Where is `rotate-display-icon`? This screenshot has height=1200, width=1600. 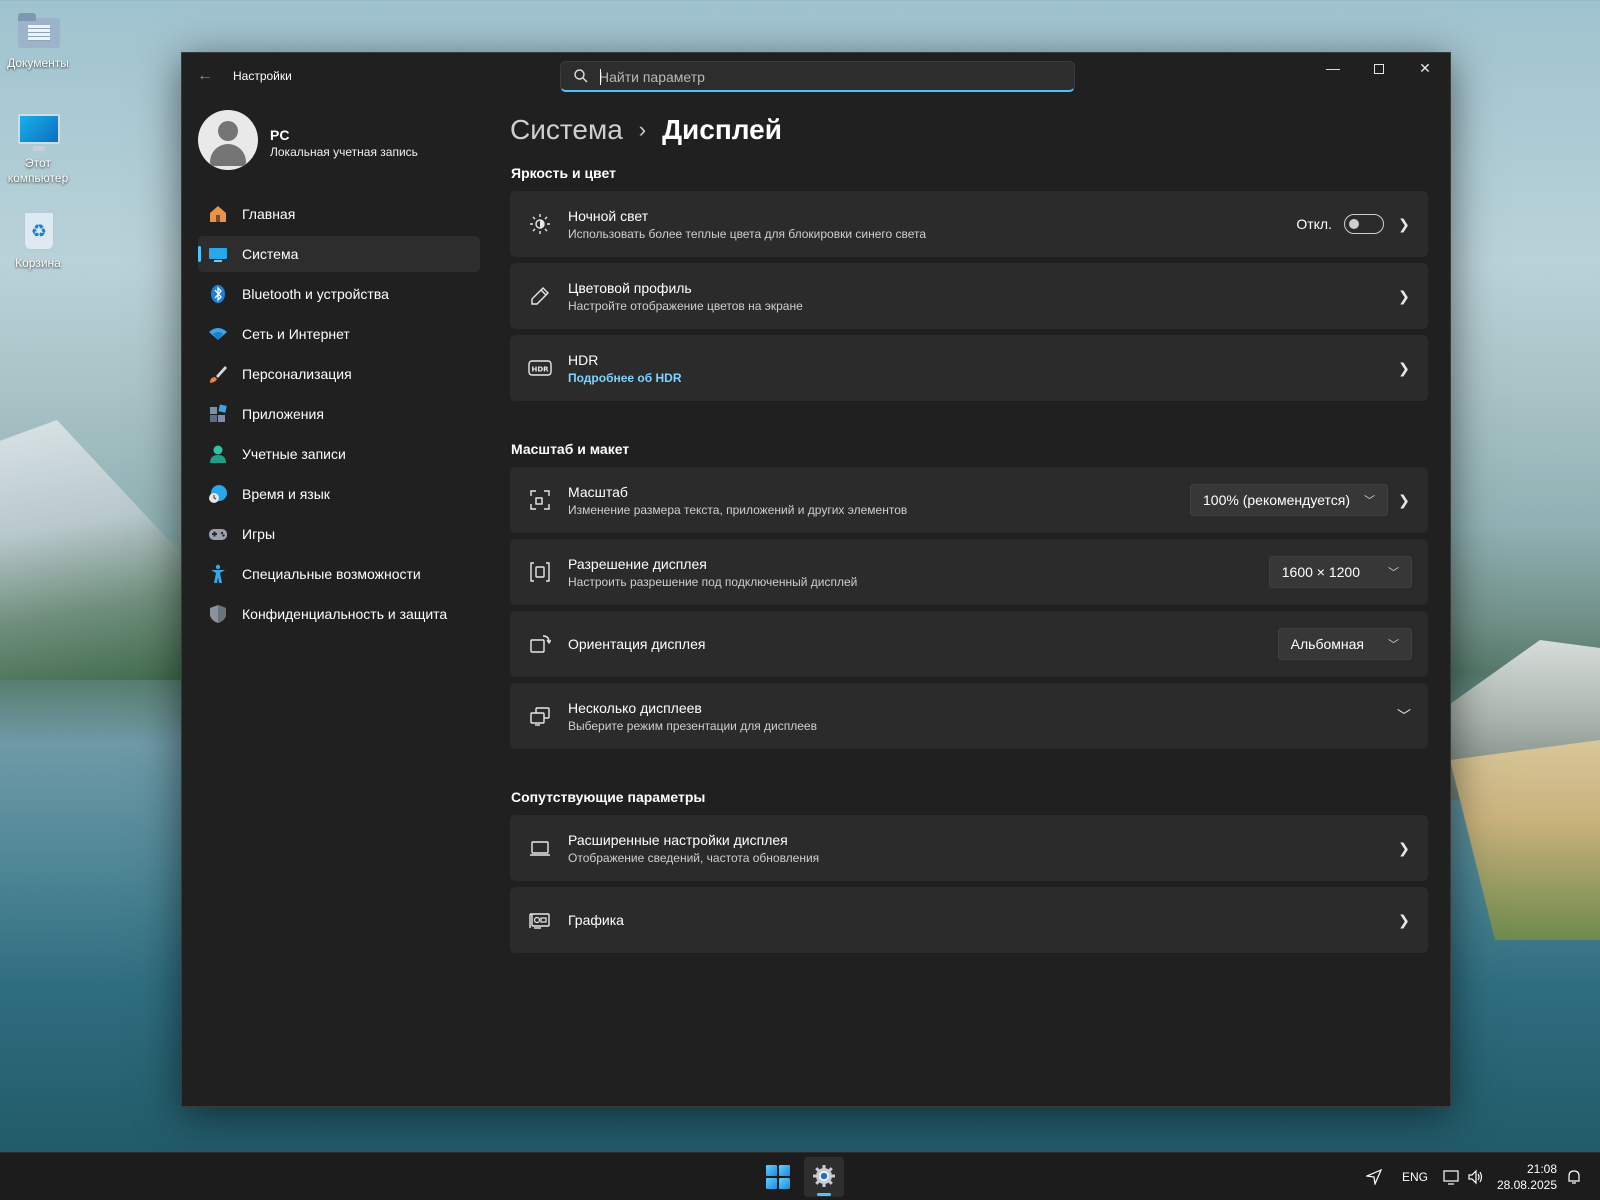
rotate-display-icon is located at coordinates (540, 644).